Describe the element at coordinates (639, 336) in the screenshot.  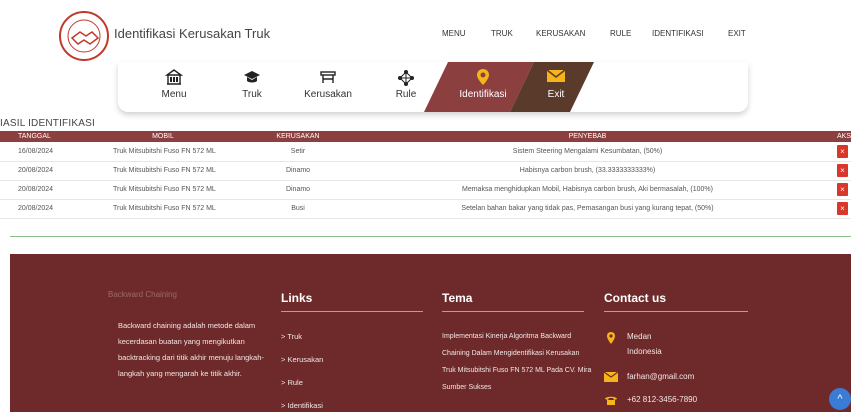
I see `contact-city: Medan` at that location.